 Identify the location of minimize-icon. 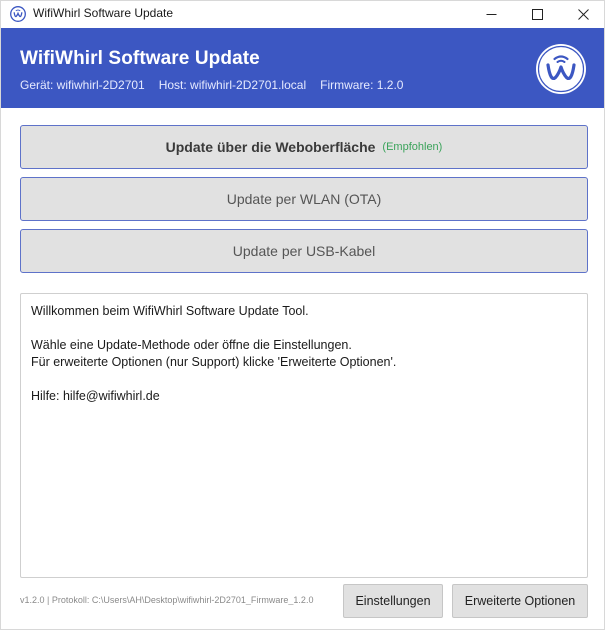
(491, 14).